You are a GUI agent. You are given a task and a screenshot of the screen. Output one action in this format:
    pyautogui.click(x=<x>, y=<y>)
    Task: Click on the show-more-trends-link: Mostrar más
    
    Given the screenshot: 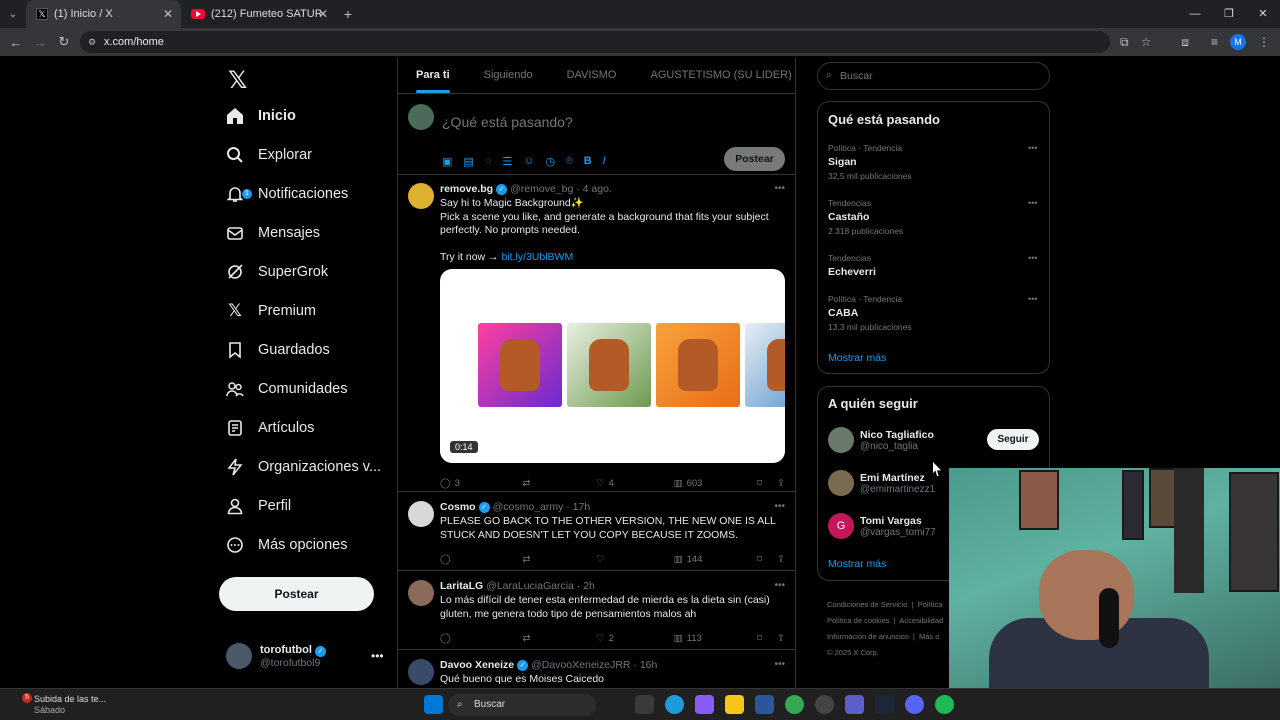 What is the action you would take?
    pyautogui.click(x=857, y=358)
    